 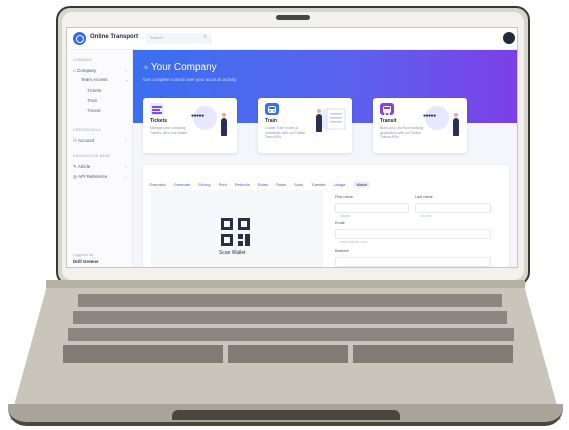 I want to click on sidebar-section-company: COMPANY, so click(x=83, y=60).